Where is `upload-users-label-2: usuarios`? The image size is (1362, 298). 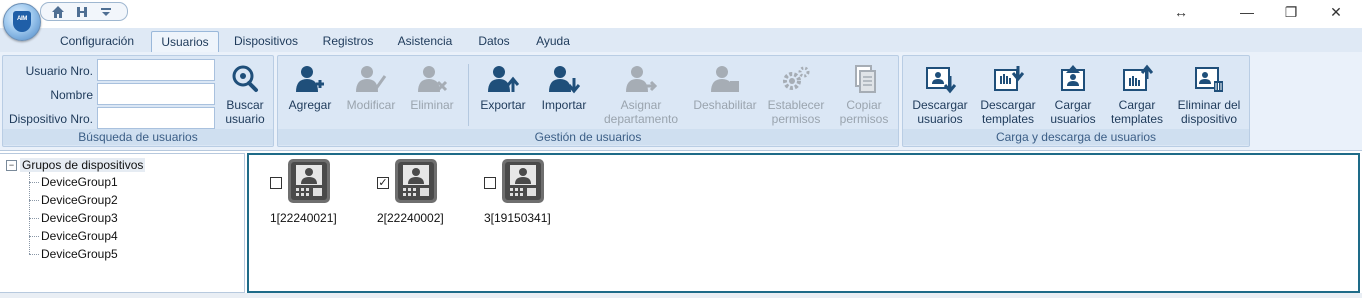
upload-users-label-2: usuarios is located at coordinates (1073, 119).